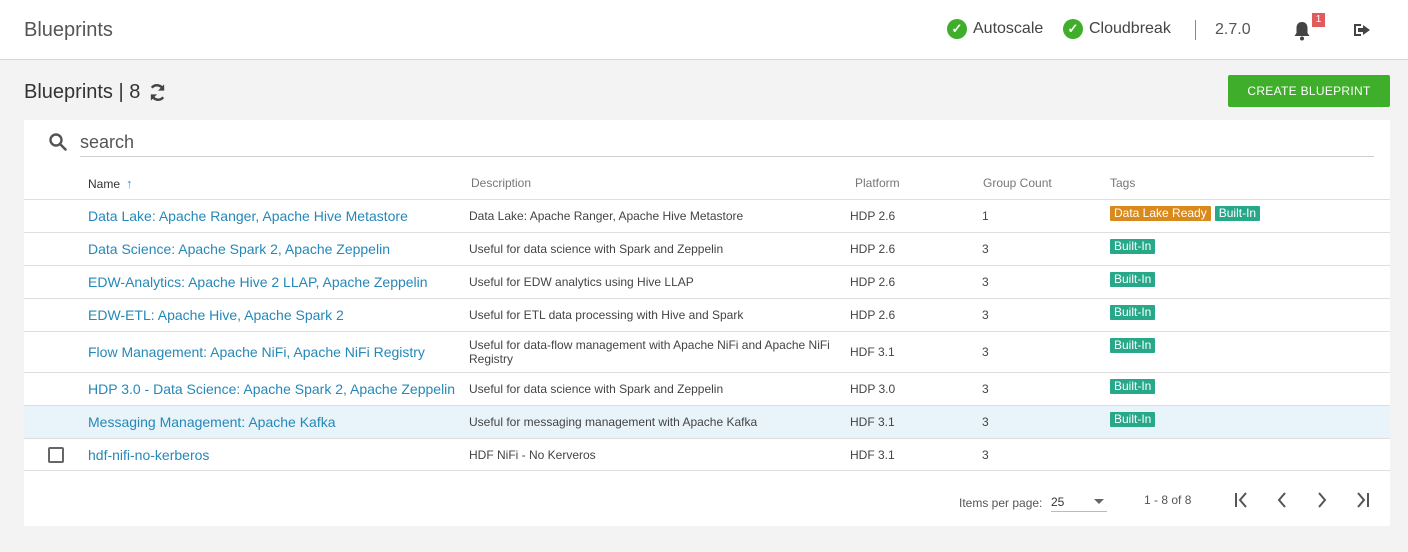  What do you see at coordinates (1195, 30) in the screenshot?
I see `header-divider` at bounding box center [1195, 30].